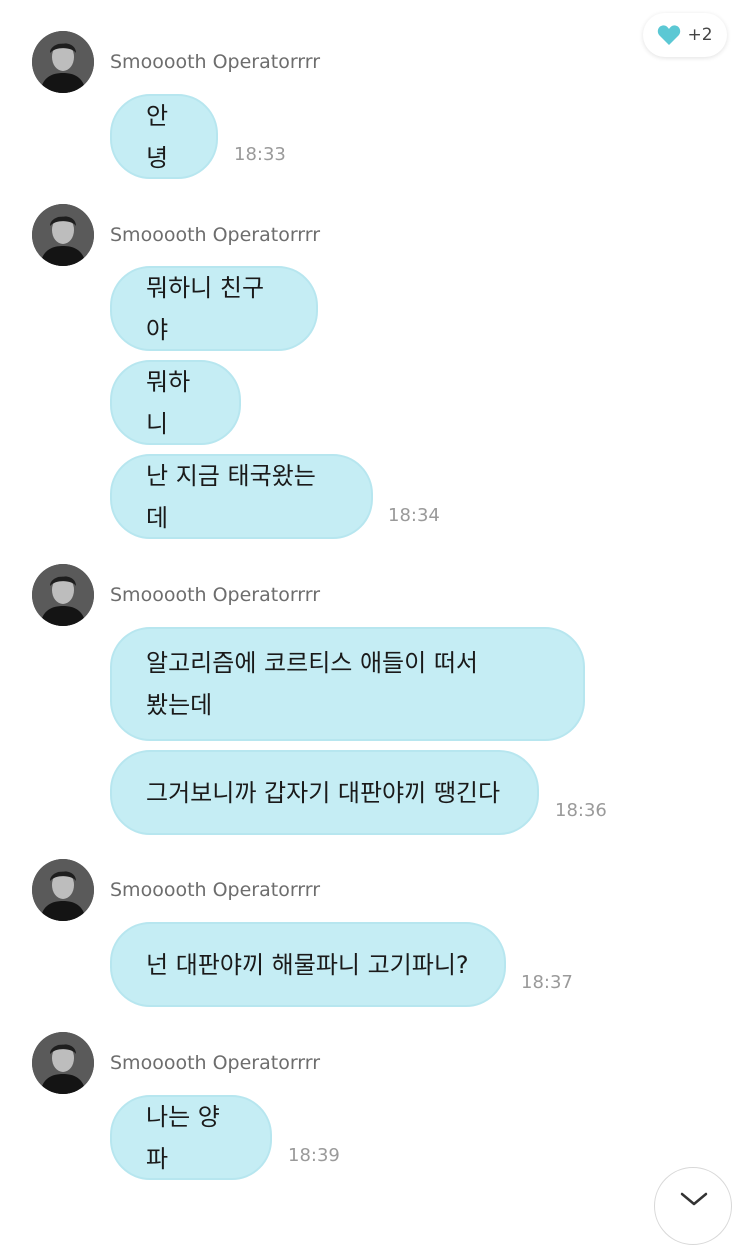  I want to click on message-bubble: 나는 양파, so click(191, 1137).